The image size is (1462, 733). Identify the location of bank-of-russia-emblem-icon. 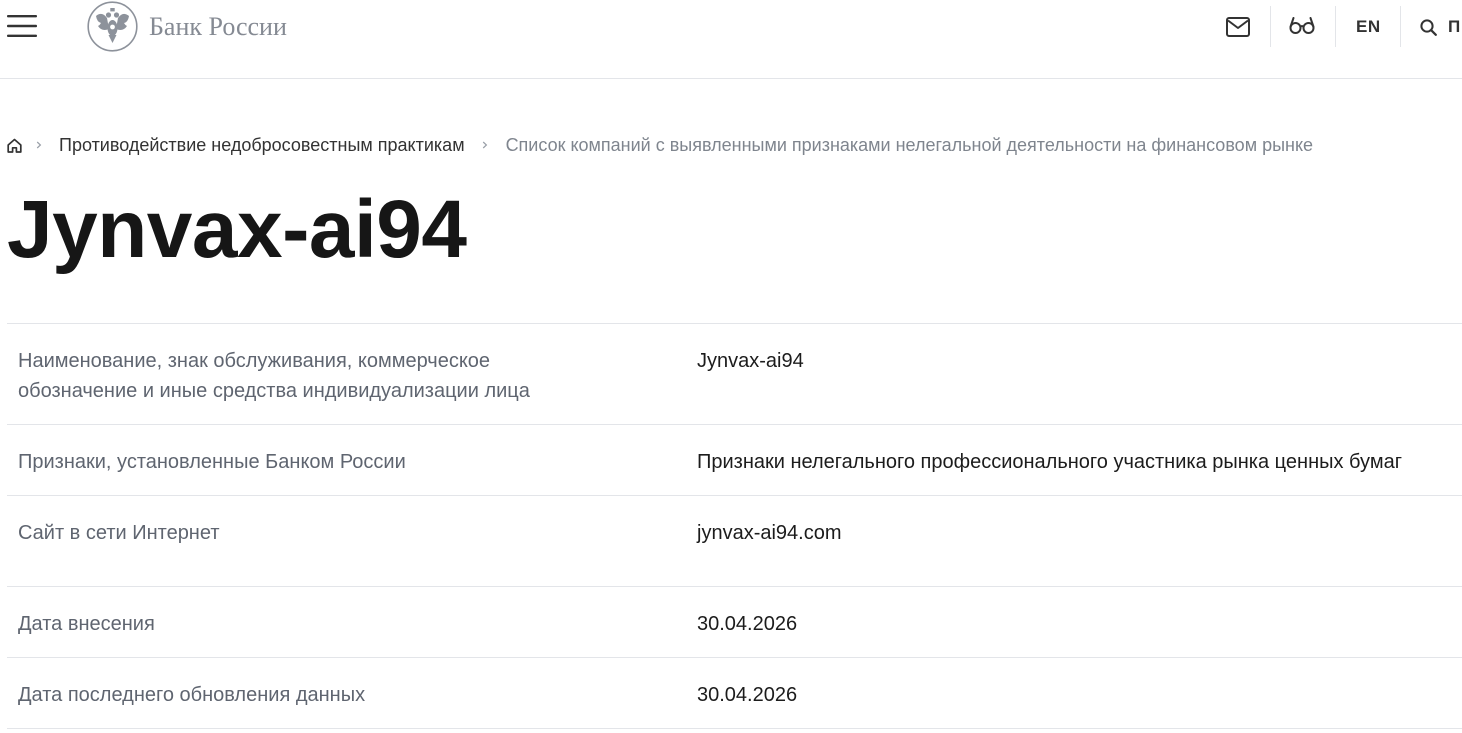
(112, 26).